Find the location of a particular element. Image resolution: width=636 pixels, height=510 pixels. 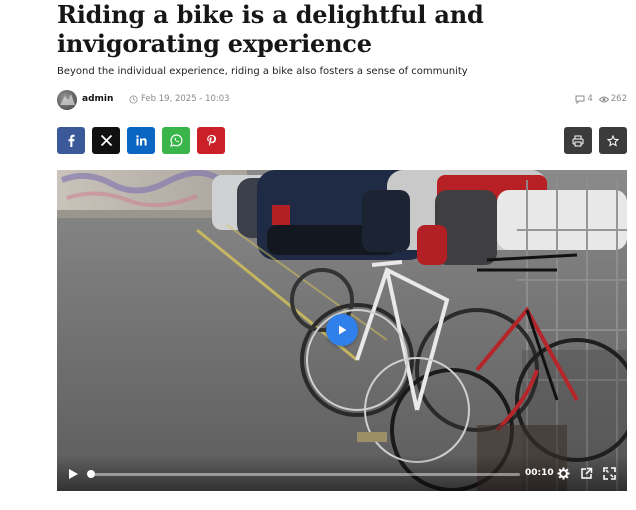

clock-icon is located at coordinates (133, 99).